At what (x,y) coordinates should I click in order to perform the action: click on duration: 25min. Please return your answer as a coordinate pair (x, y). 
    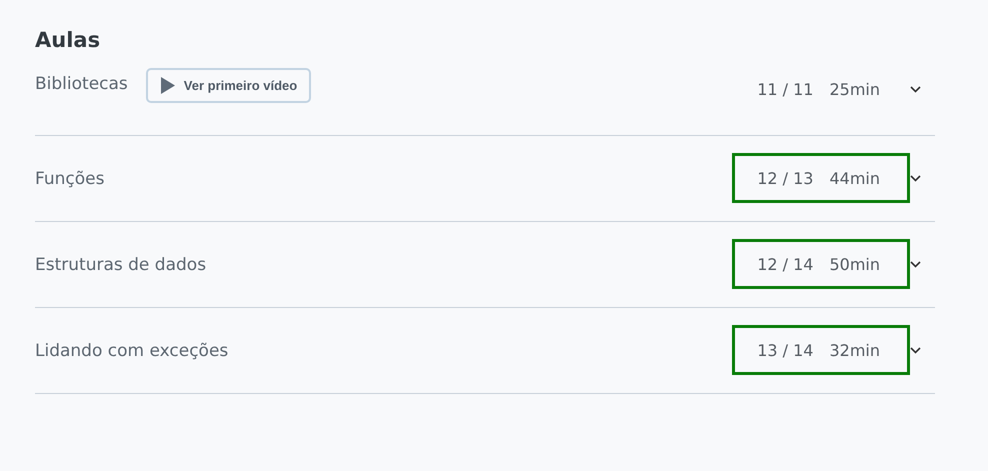
    Looking at the image, I should click on (854, 89).